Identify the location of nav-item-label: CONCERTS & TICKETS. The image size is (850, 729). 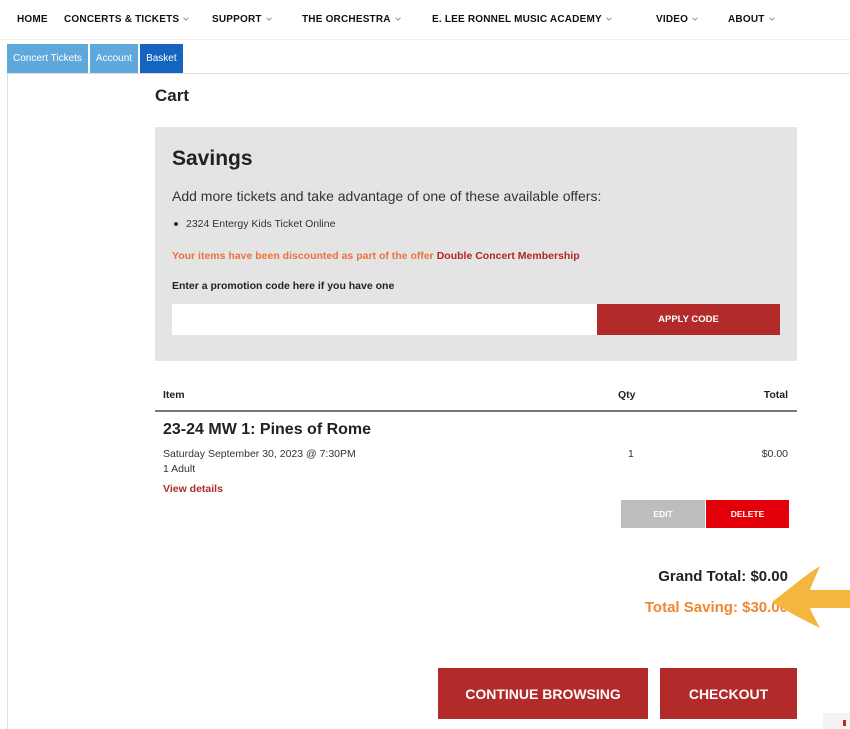
(122, 19).